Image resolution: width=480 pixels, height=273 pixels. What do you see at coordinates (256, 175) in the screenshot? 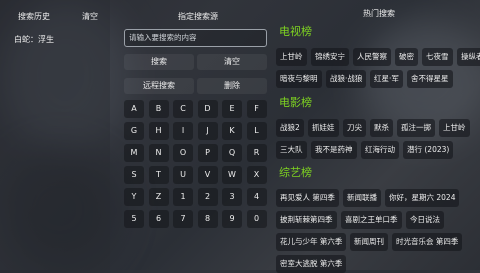
I see `key-x: X` at bounding box center [256, 175].